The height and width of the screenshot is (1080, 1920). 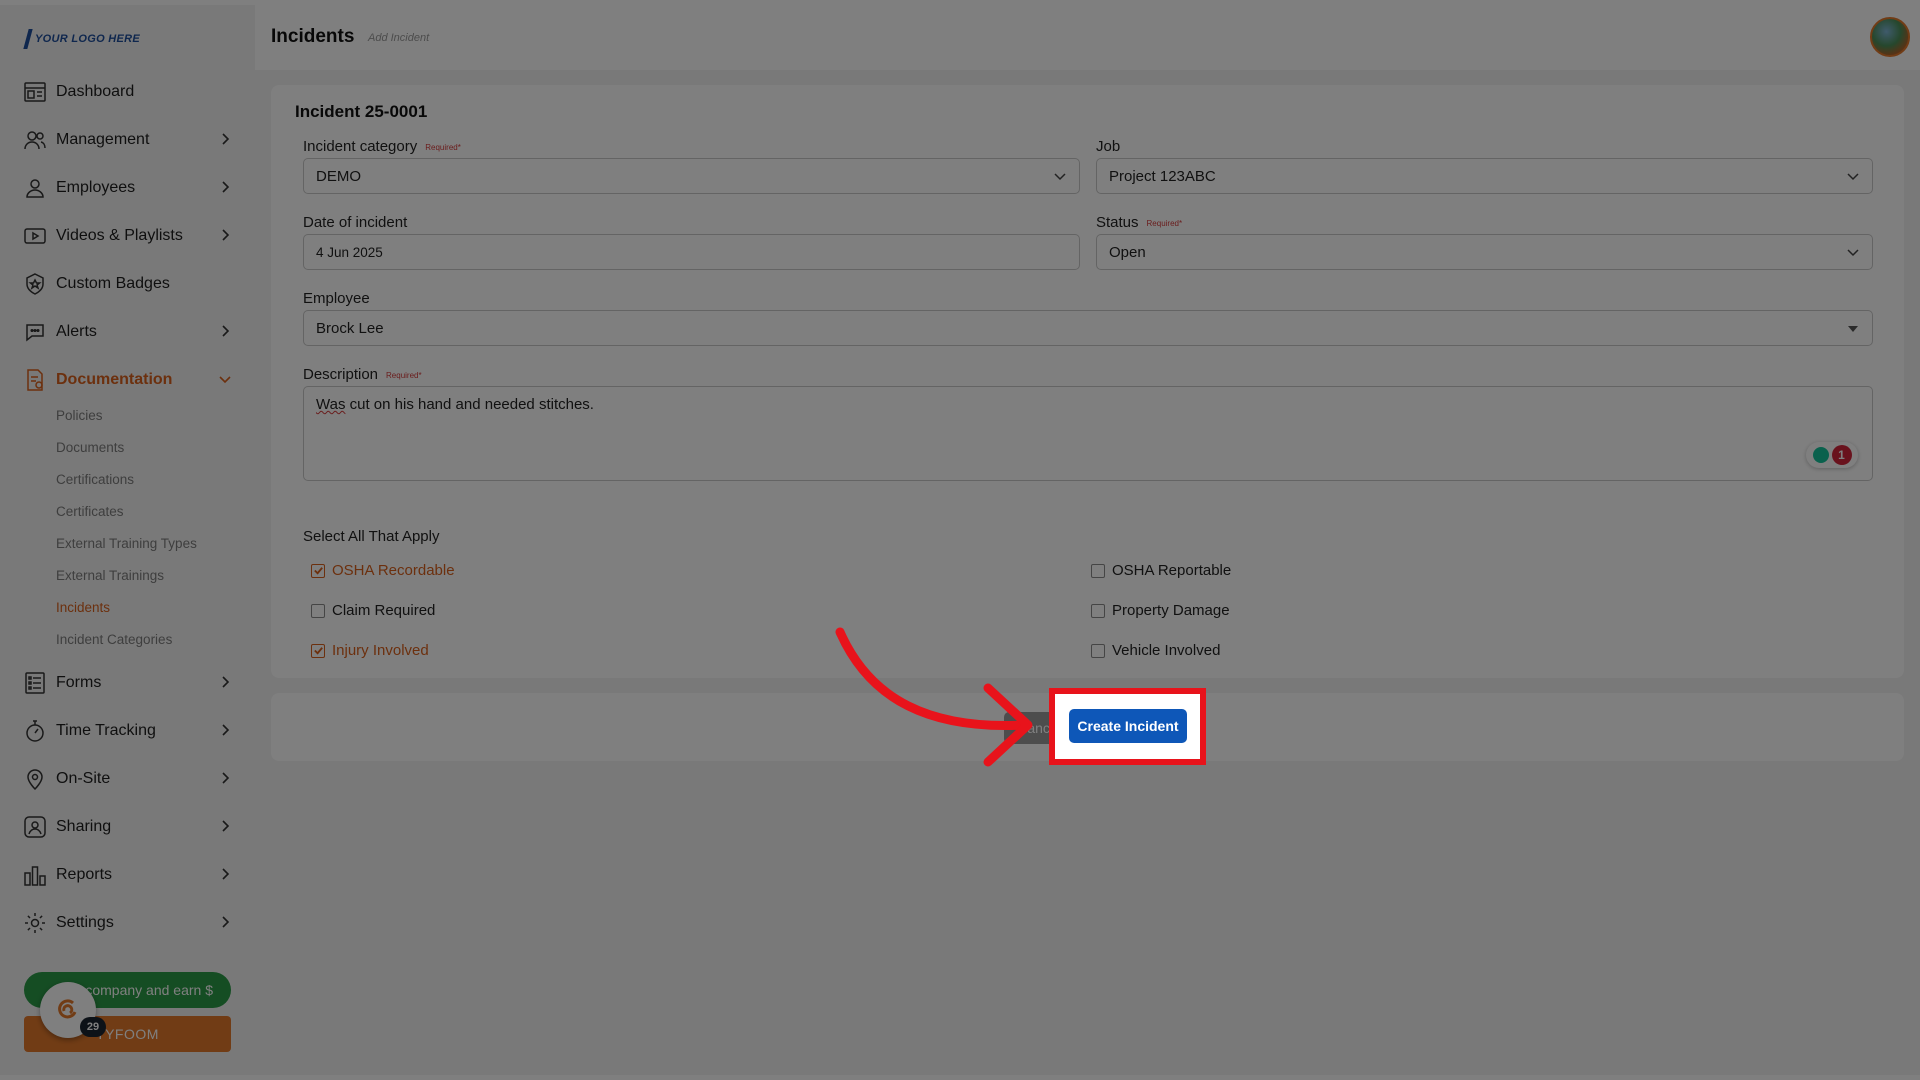 I want to click on incident-category-select: DEMO, so click(x=691, y=176).